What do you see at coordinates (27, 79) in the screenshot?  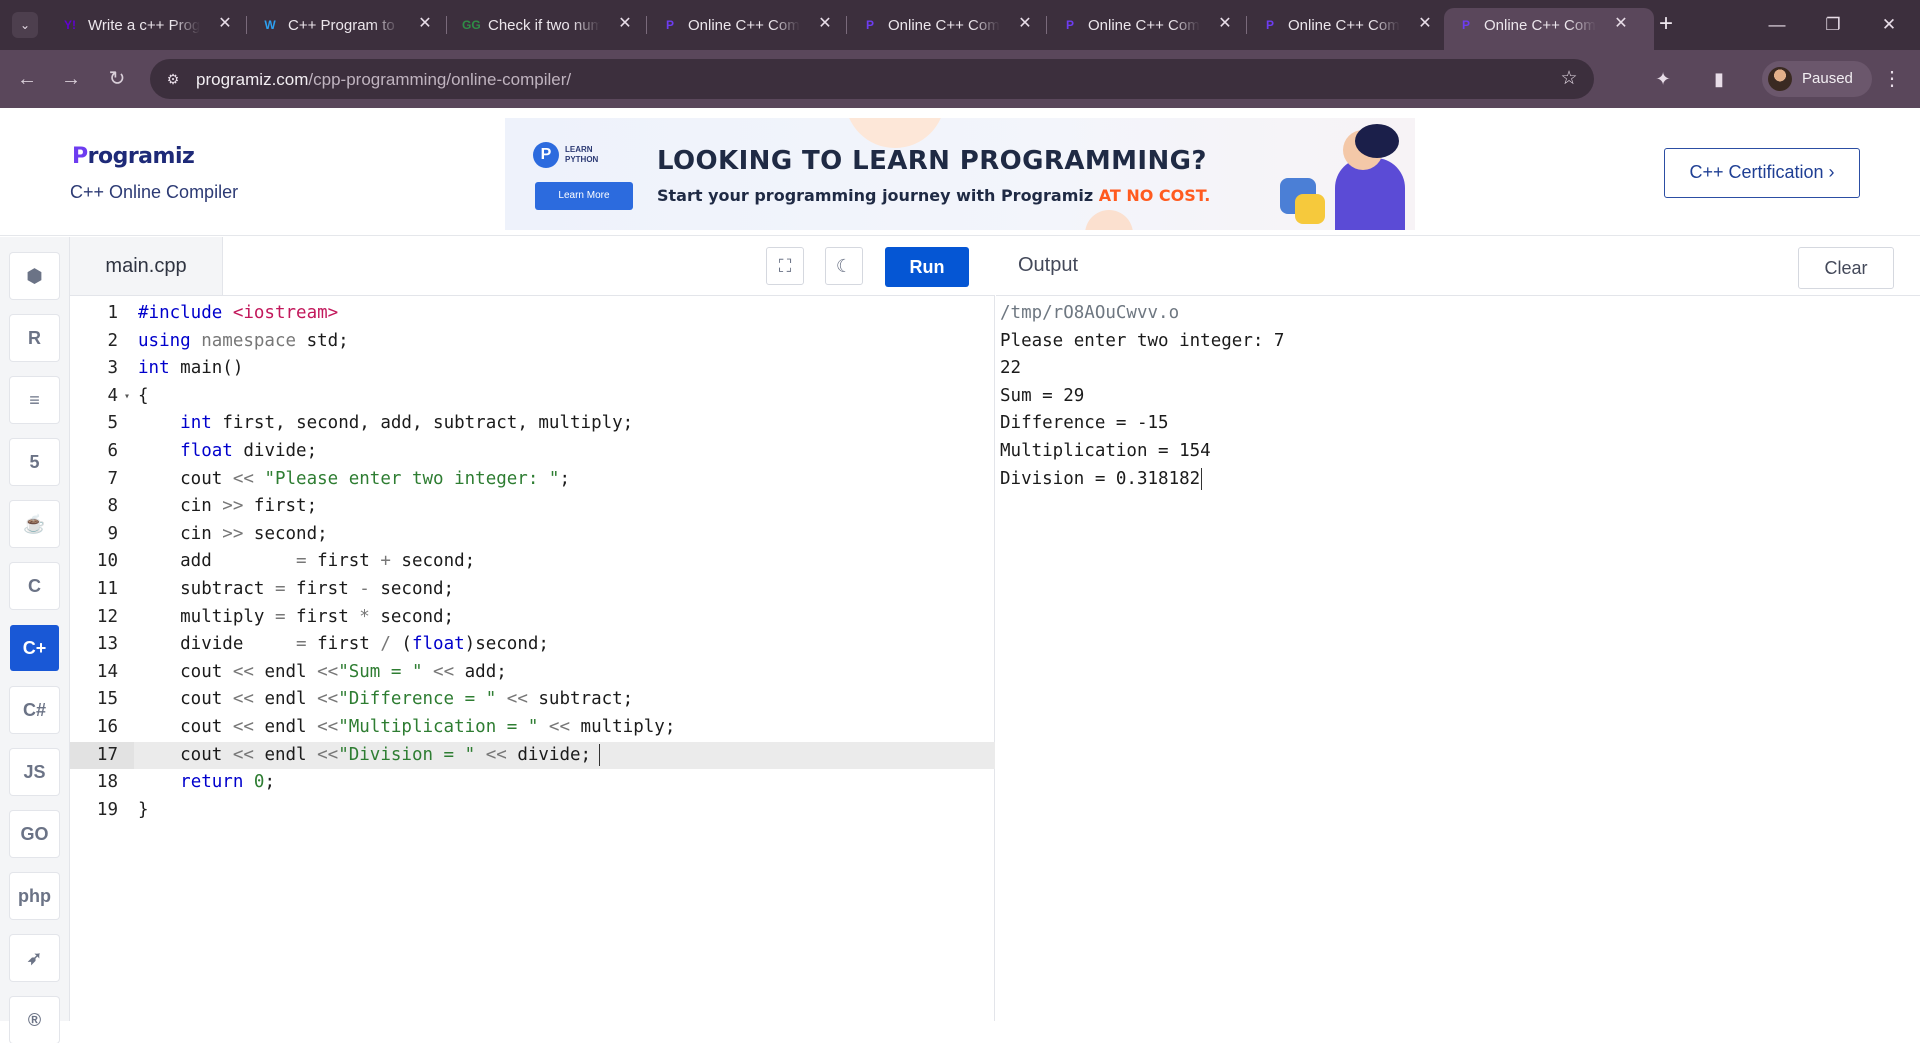 I see `back-icon: ←` at bounding box center [27, 79].